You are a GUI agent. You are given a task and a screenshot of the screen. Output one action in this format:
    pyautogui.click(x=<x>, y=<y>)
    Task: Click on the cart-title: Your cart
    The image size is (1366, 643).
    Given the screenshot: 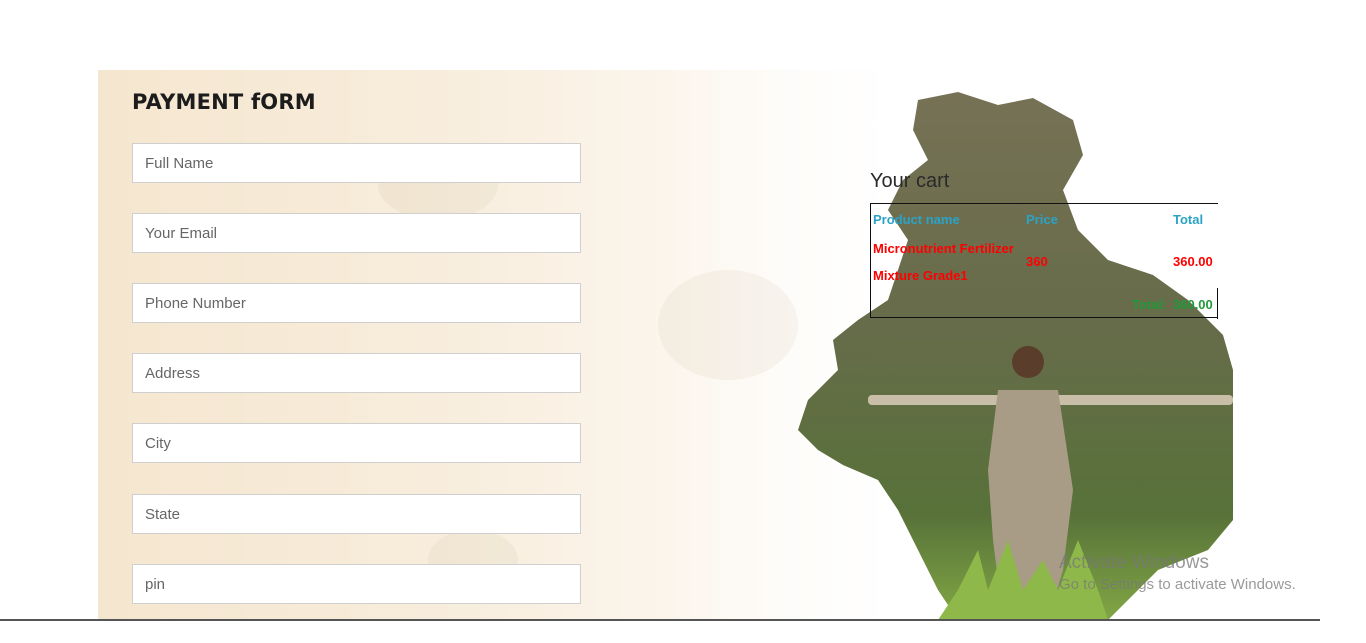 What is the action you would take?
    pyautogui.click(x=910, y=181)
    